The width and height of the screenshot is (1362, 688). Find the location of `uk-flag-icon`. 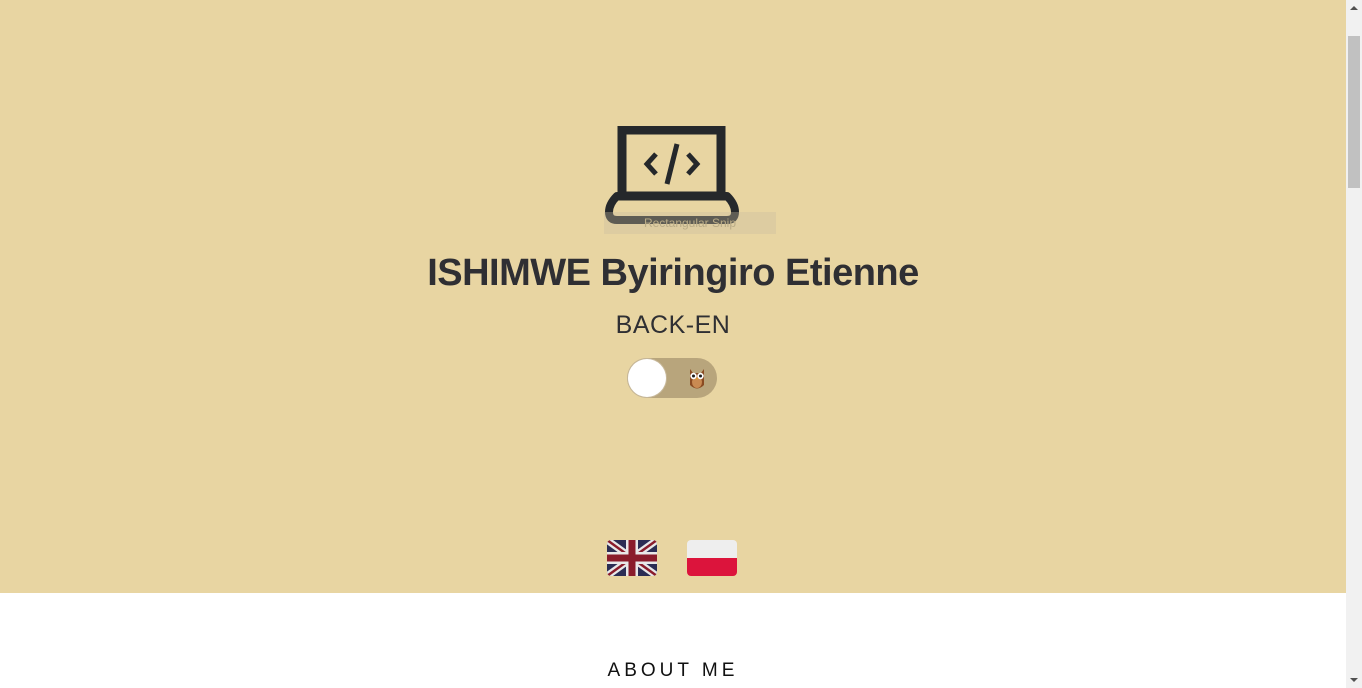

uk-flag-icon is located at coordinates (632, 558).